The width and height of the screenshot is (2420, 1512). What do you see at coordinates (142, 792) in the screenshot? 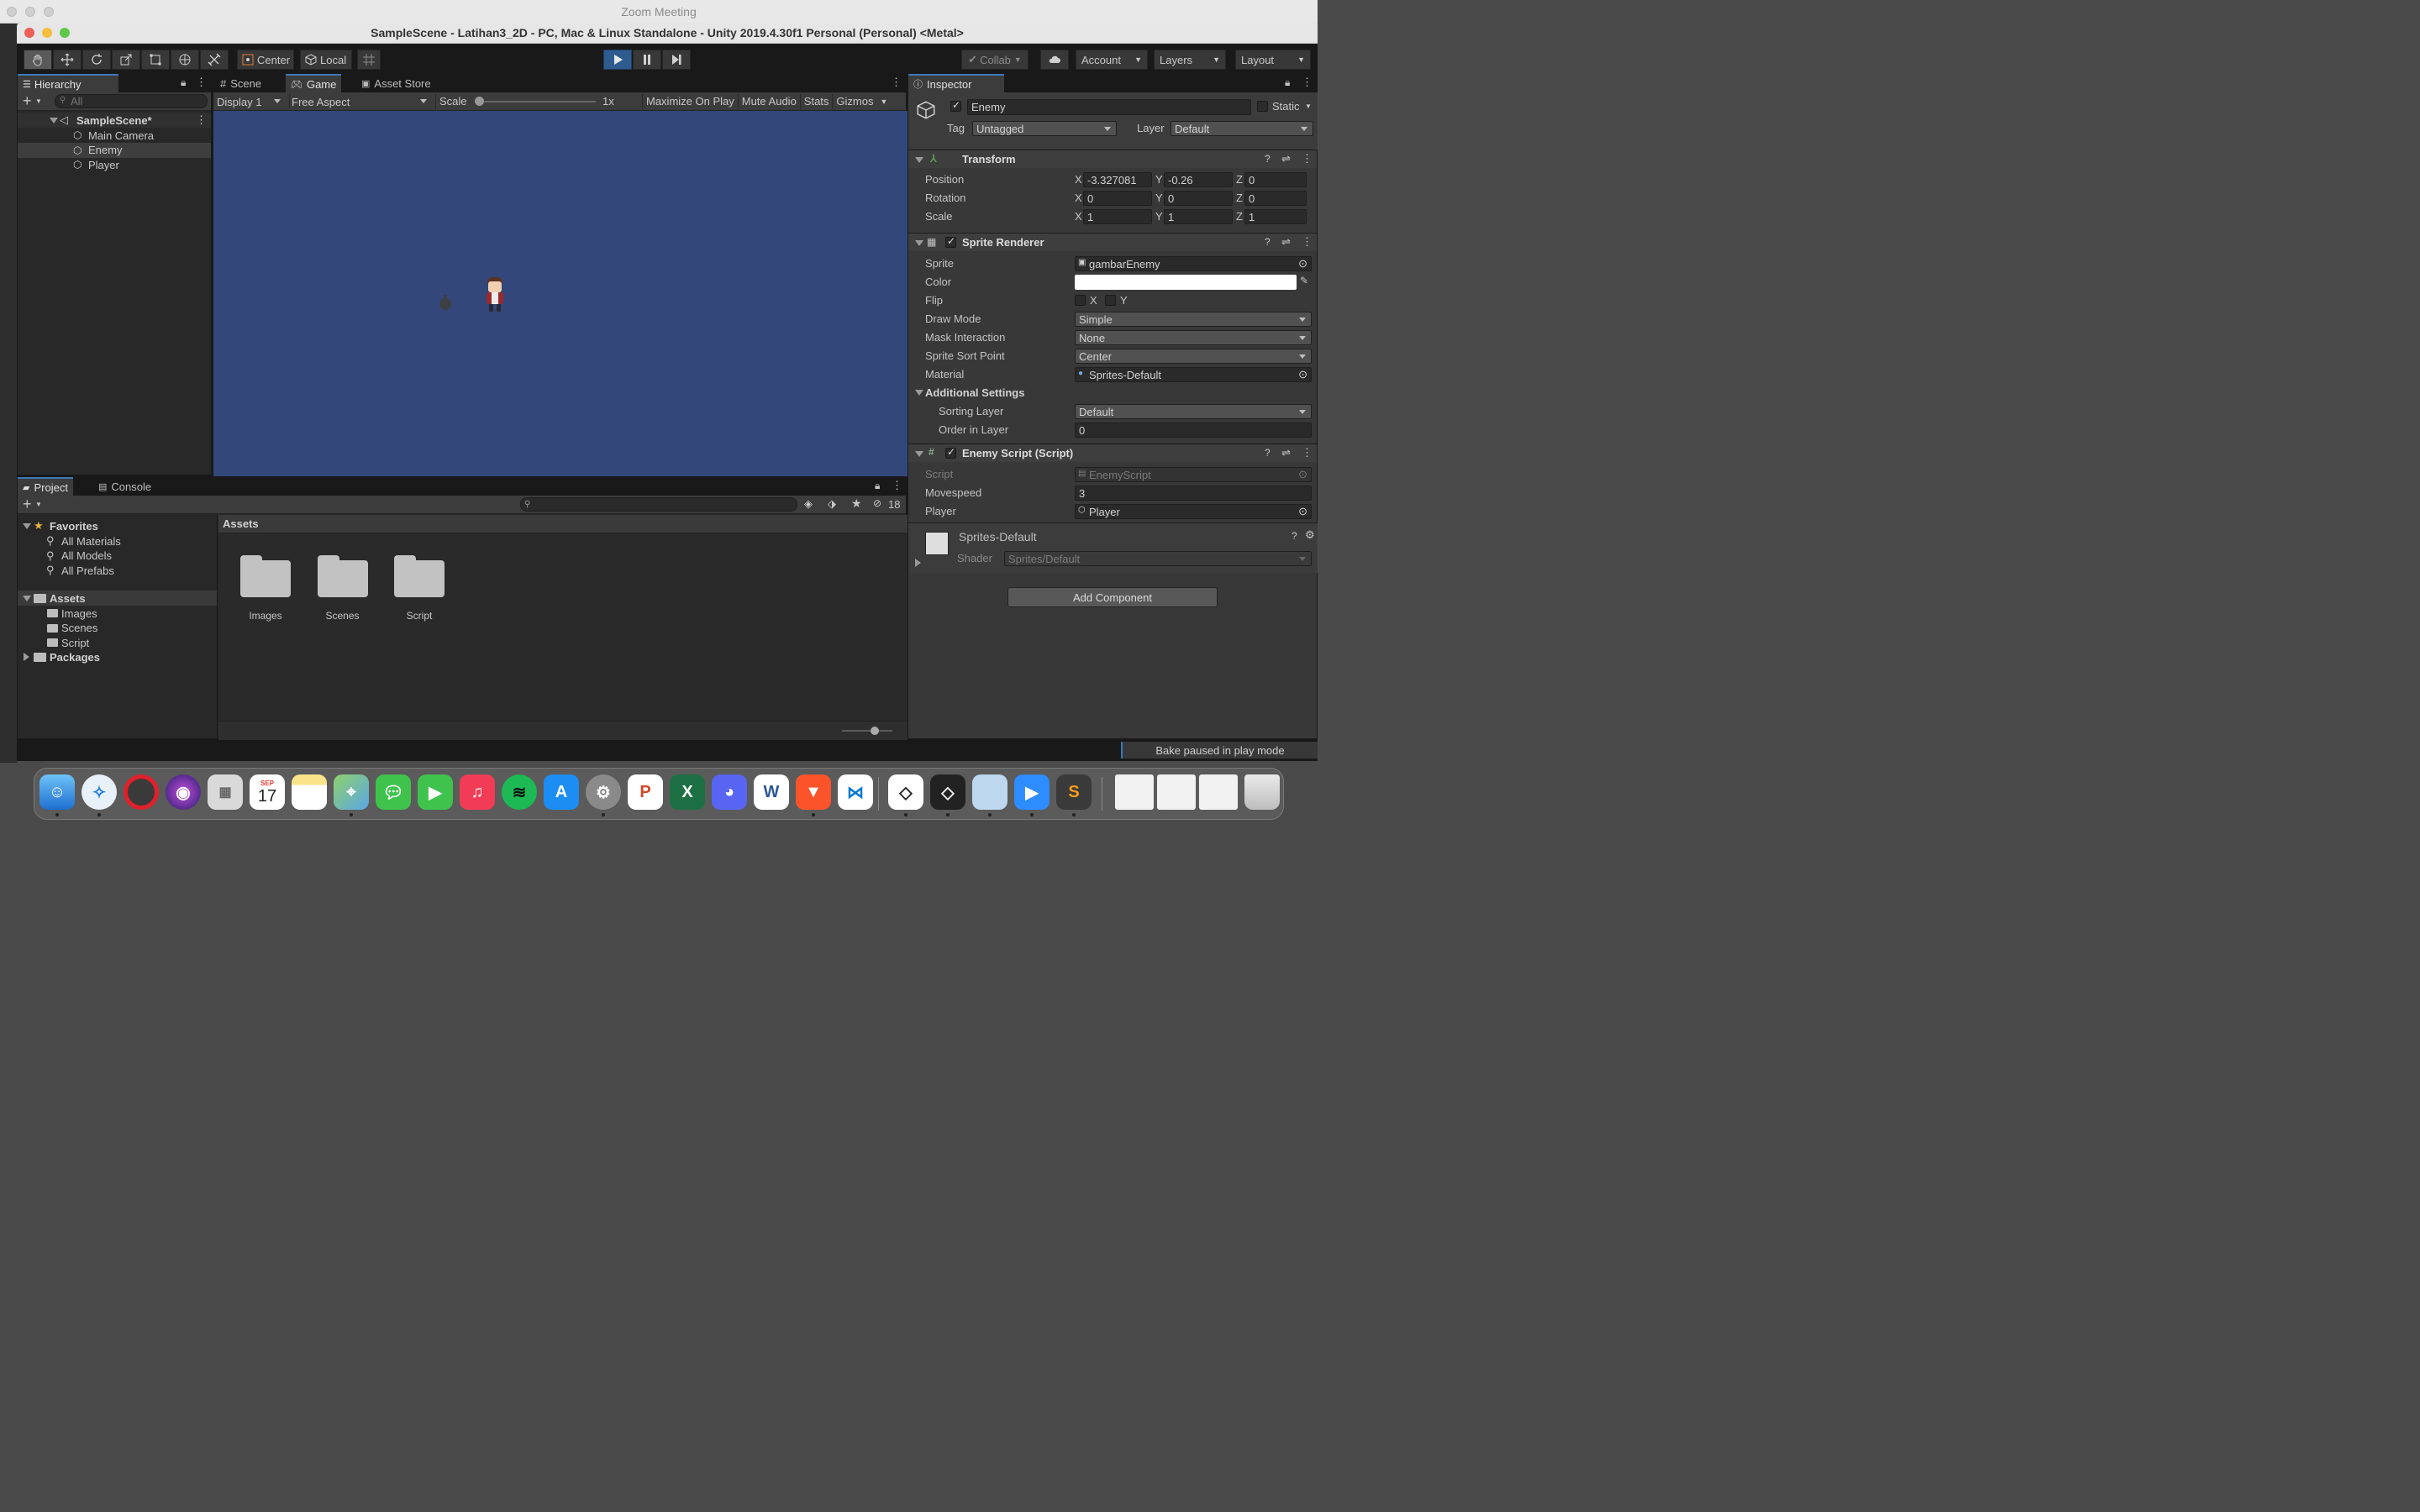
I see `opera-icon` at bounding box center [142, 792].